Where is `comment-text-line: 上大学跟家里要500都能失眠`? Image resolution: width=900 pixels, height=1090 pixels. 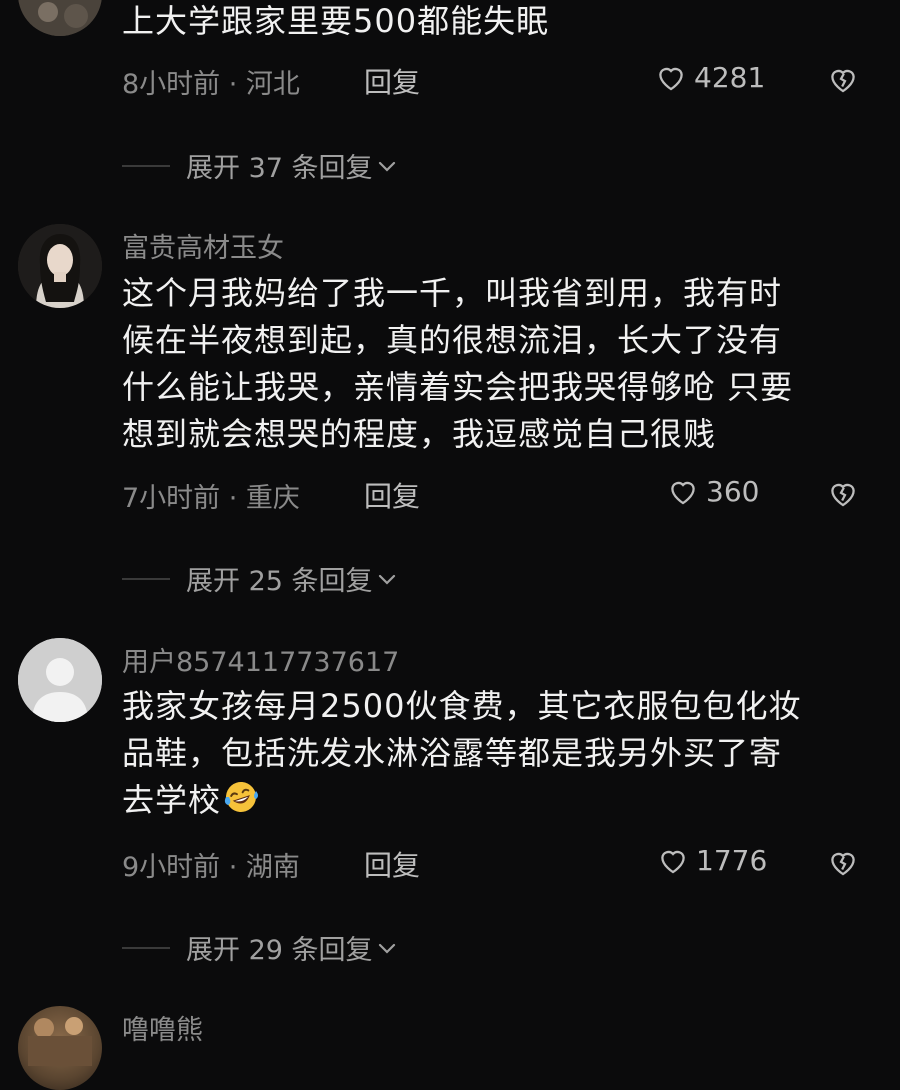
comment-text-line: 上大学跟家里要500都能失眠 is located at coordinates (336, 21).